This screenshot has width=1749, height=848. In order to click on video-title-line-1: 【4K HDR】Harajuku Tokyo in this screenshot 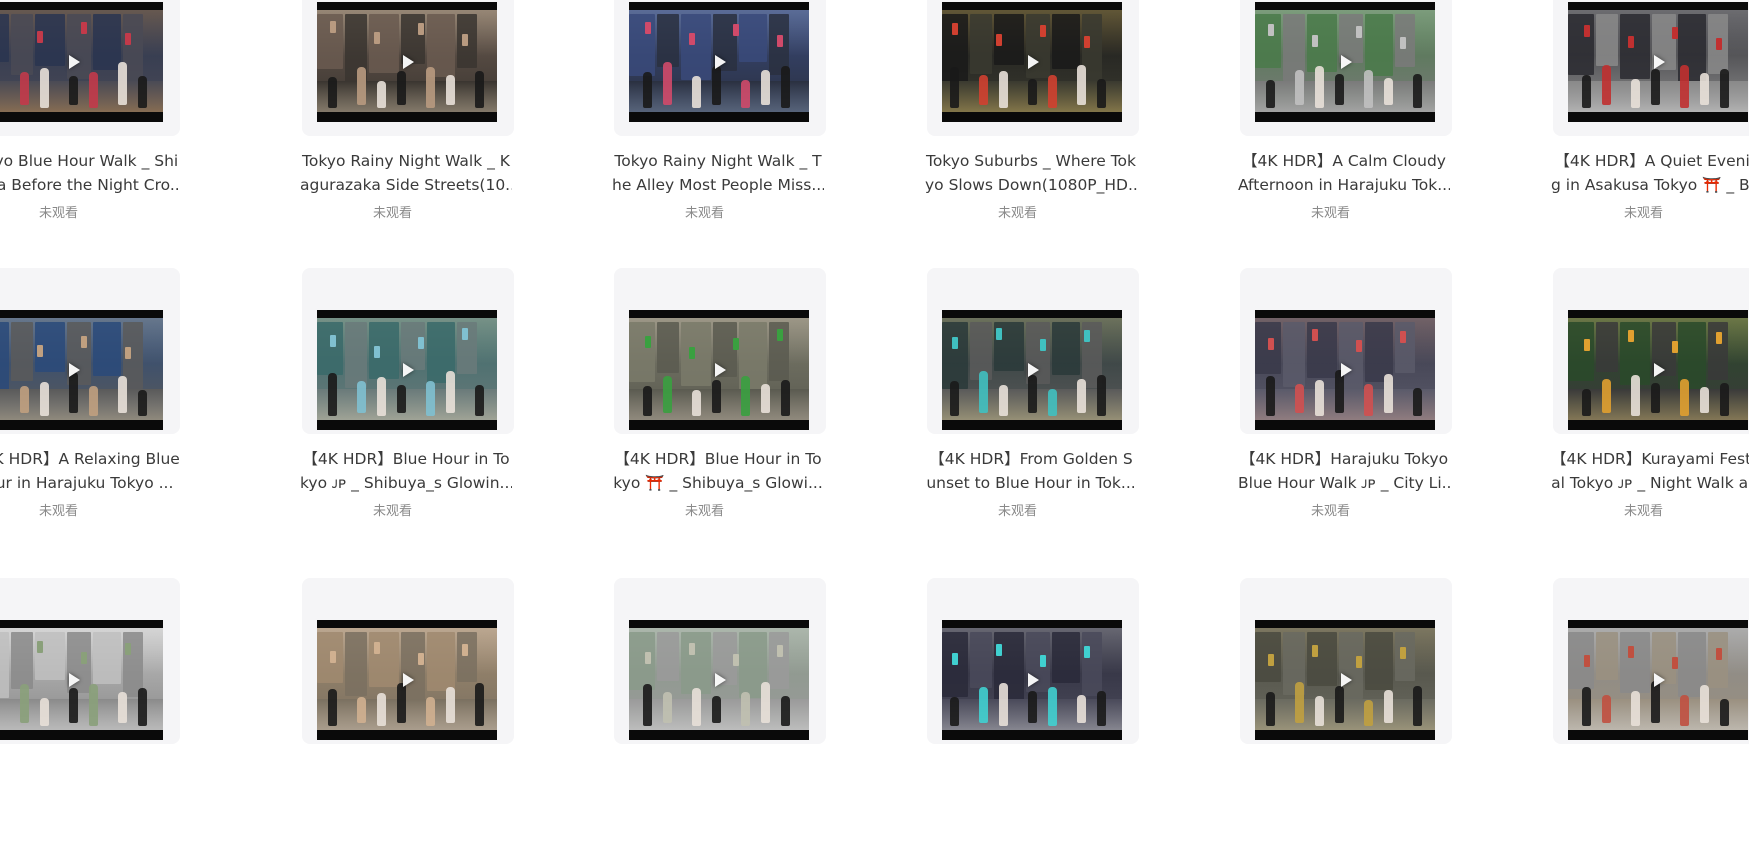, I will do `click(1344, 459)`.